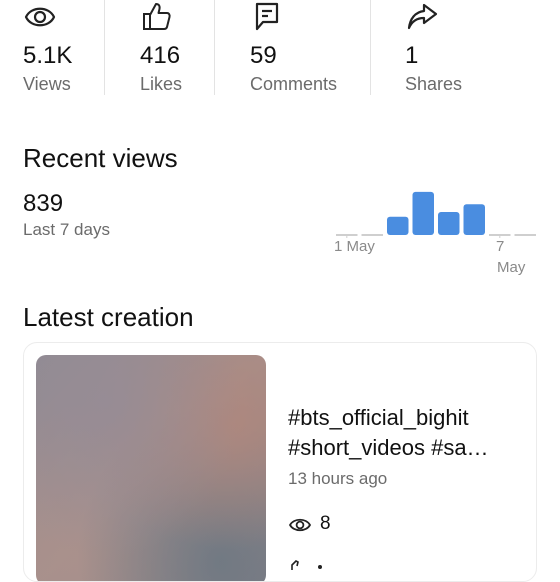  I want to click on recent-views-title: Recent views, so click(100, 158).